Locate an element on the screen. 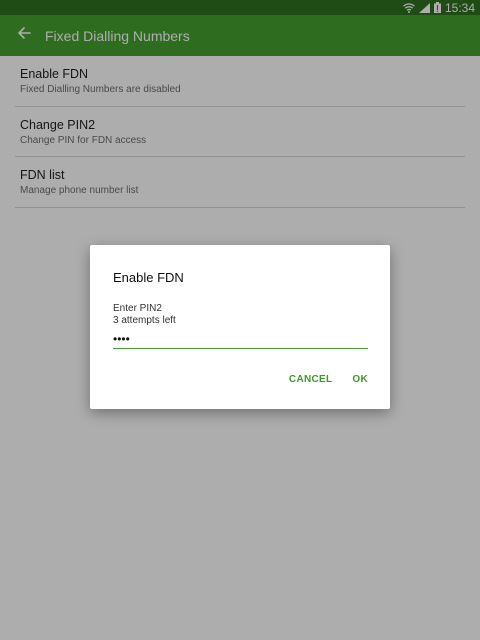 The width and height of the screenshot is (480, 640). dialog-prompt: Enter PIN2 is located at coordinates (137, 308).